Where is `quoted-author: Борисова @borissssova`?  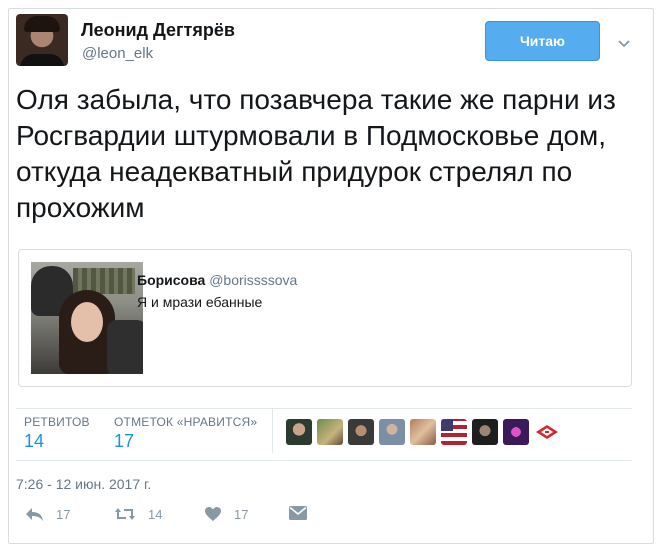
quoted-author: Борисова @borissssova is located at coordinates (217, 280).